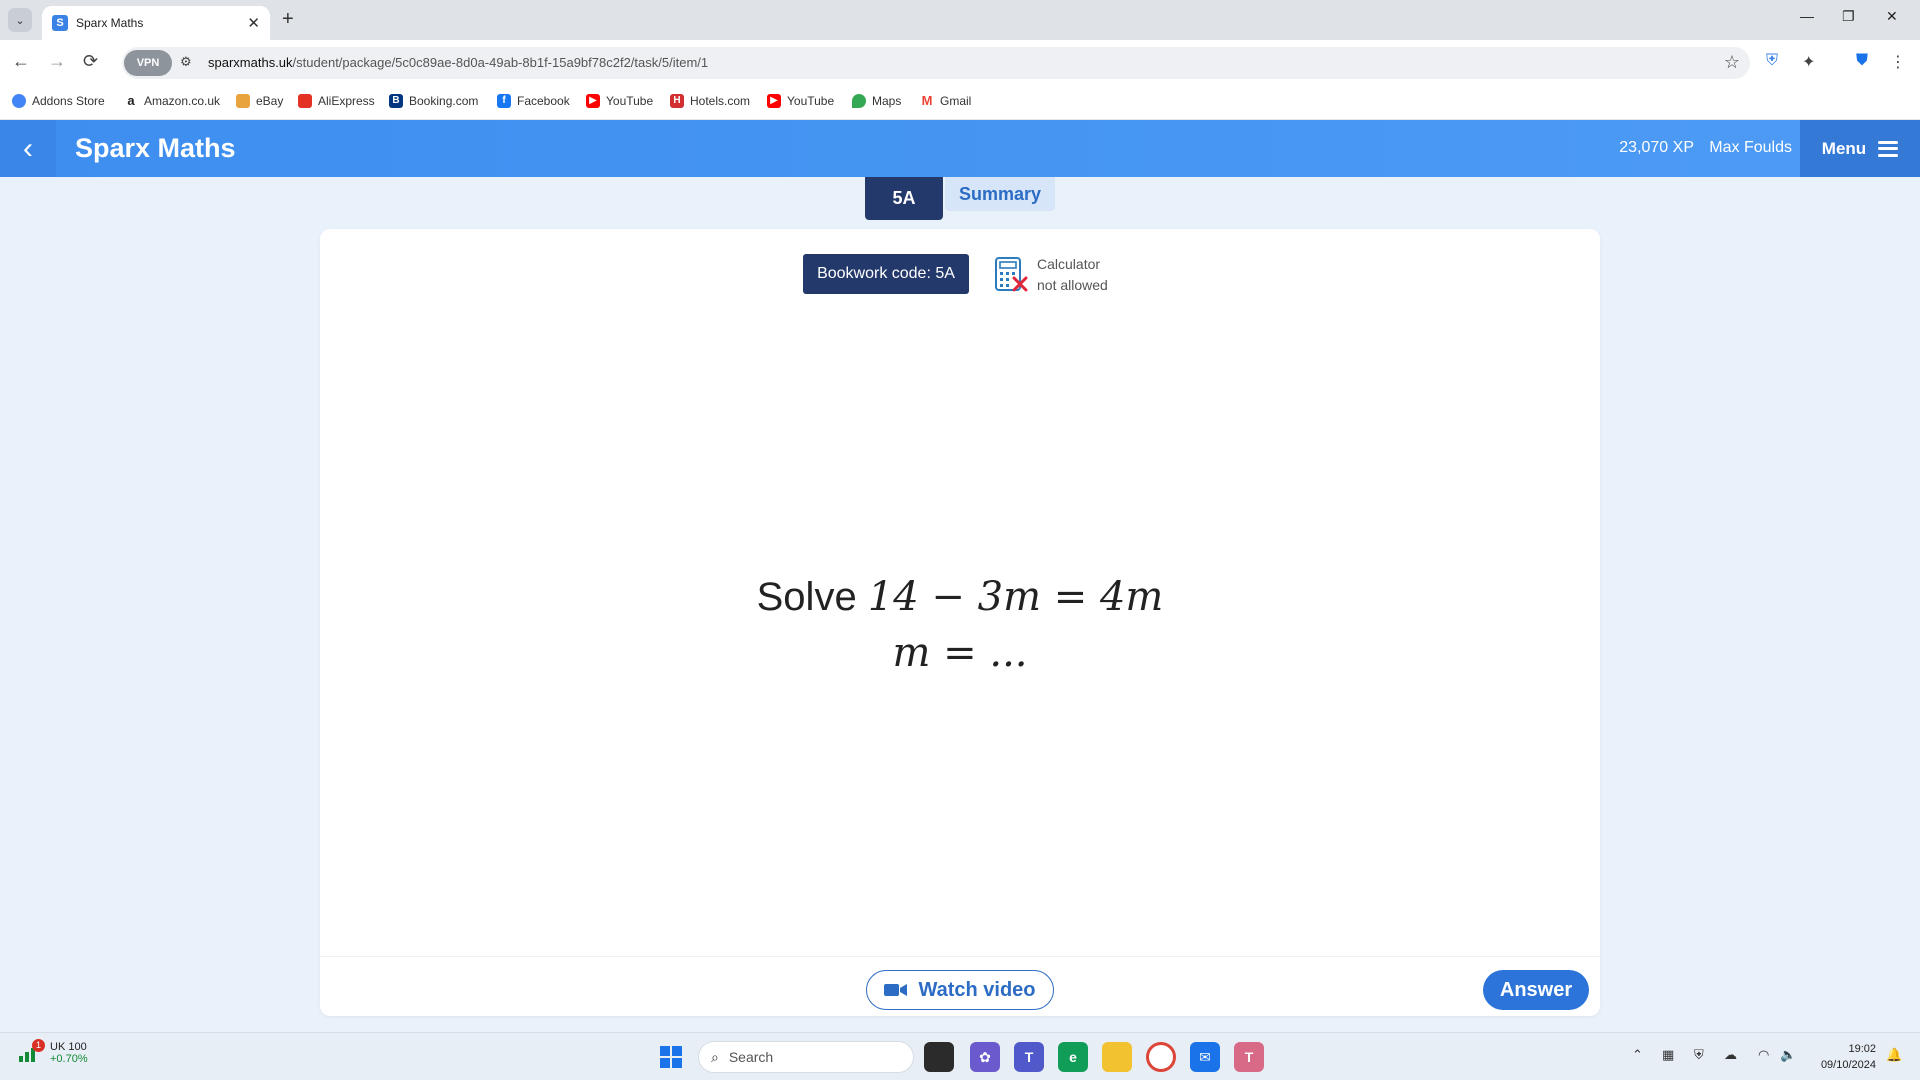 The width and height of the screenshot is (1920, 1080). What do you see at coordinates (1072, 274) in the screenshot?
I see `calculator-status: Calculator not allowed` at bounding box center [1072, 274].